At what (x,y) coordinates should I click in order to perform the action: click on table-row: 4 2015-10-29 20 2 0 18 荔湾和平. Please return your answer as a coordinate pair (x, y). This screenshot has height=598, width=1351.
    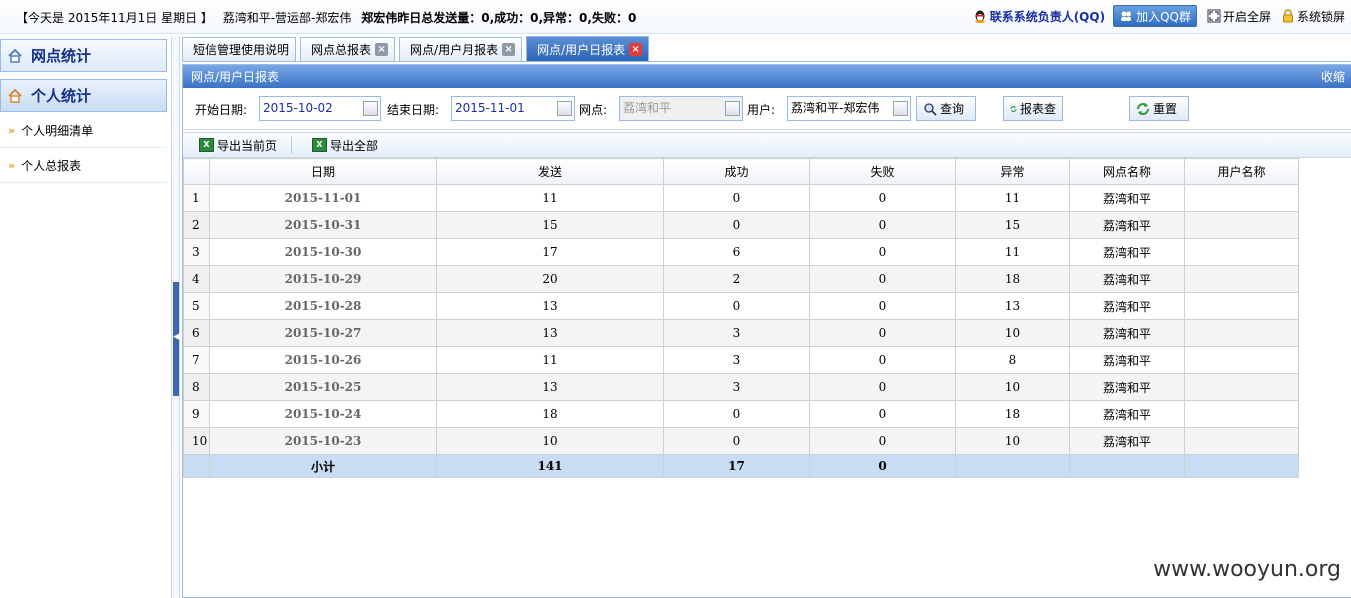
    Looking at the image, I should click on (741, 279).